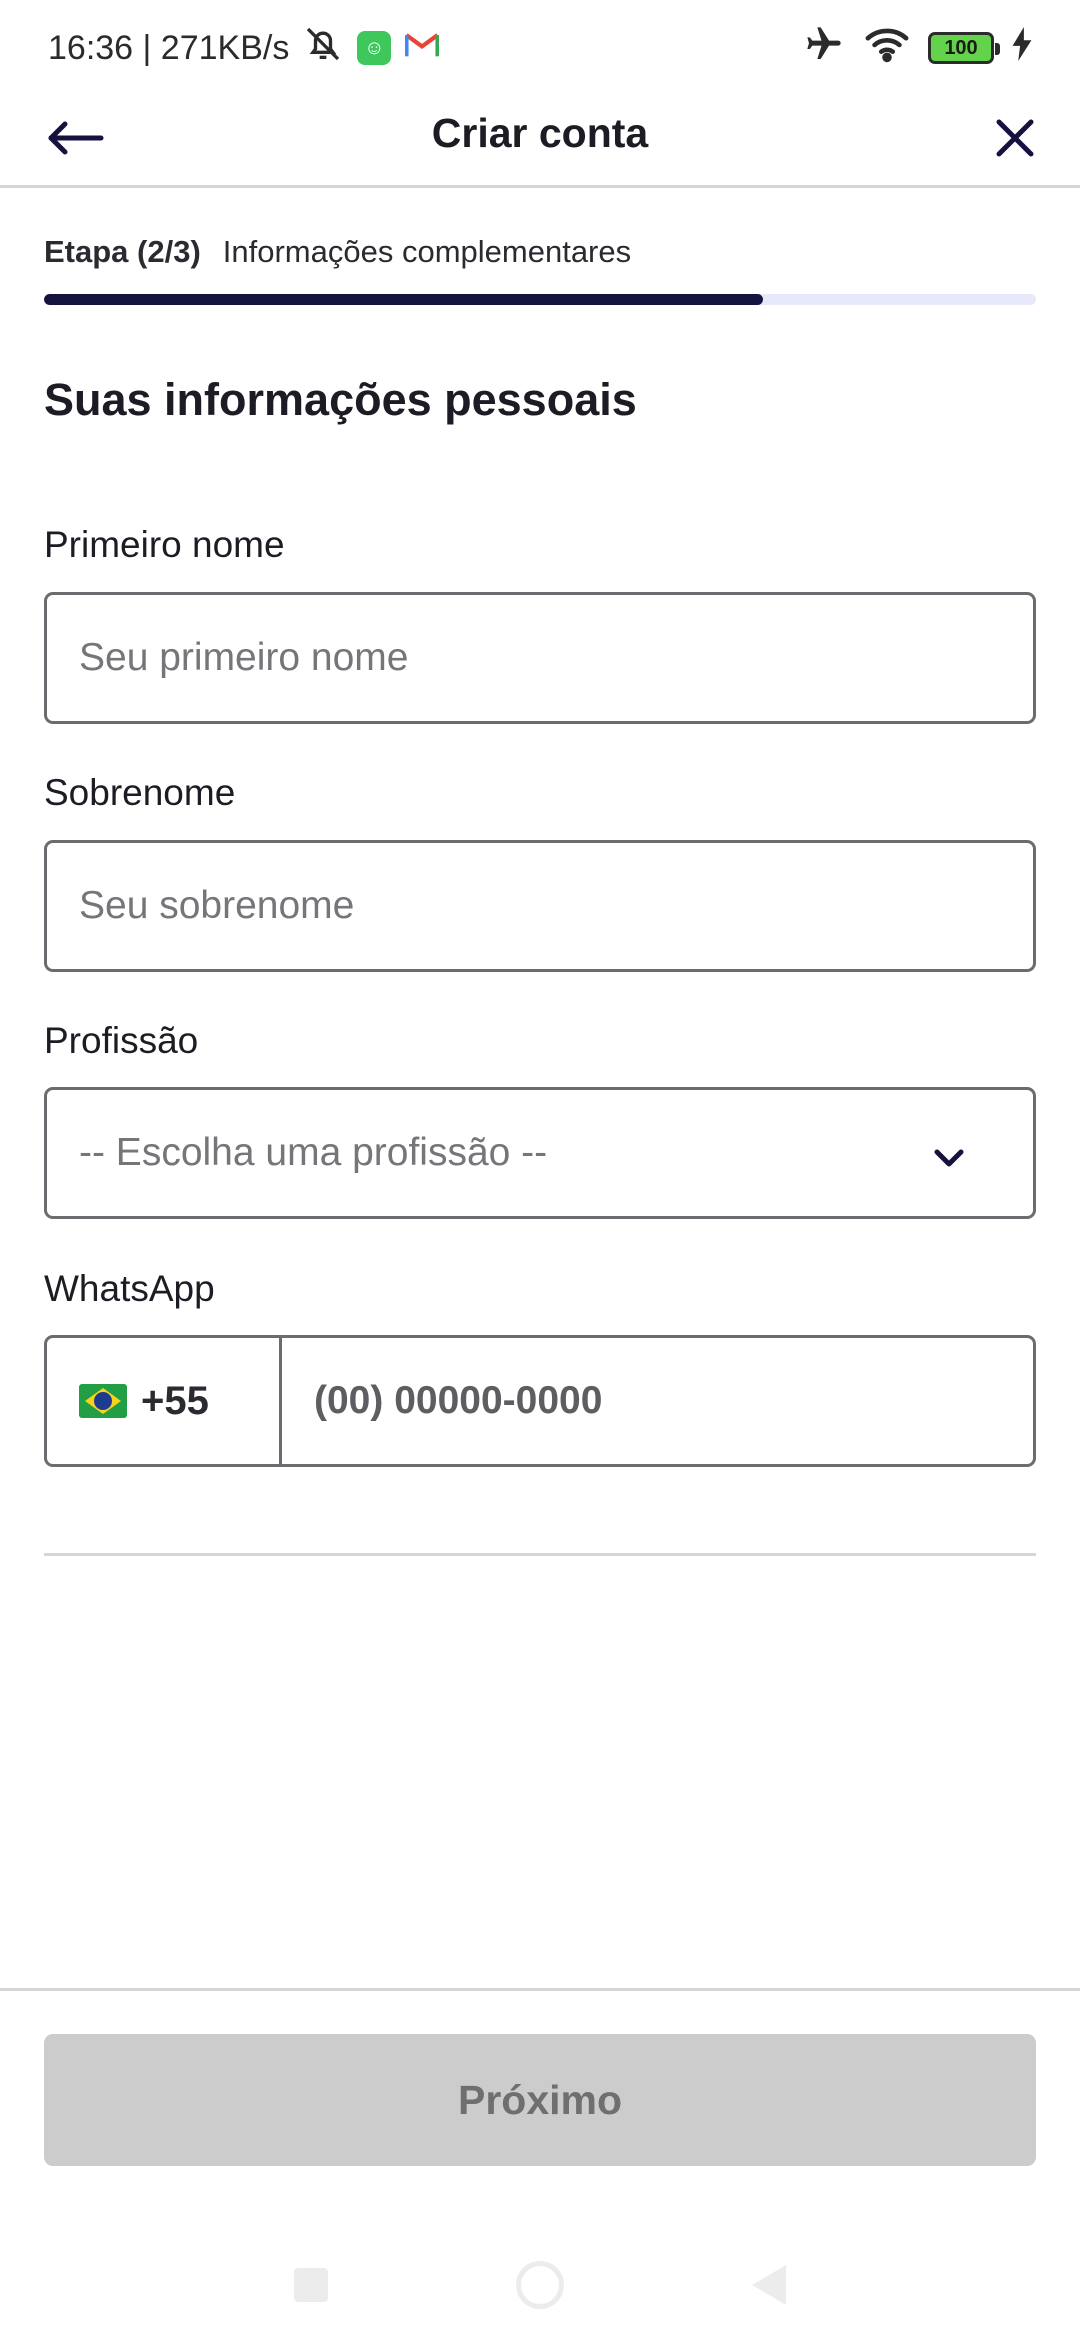  Describe the element at coordinates (824, 48) in the screenshot. I see `airplane-icon` at that location.